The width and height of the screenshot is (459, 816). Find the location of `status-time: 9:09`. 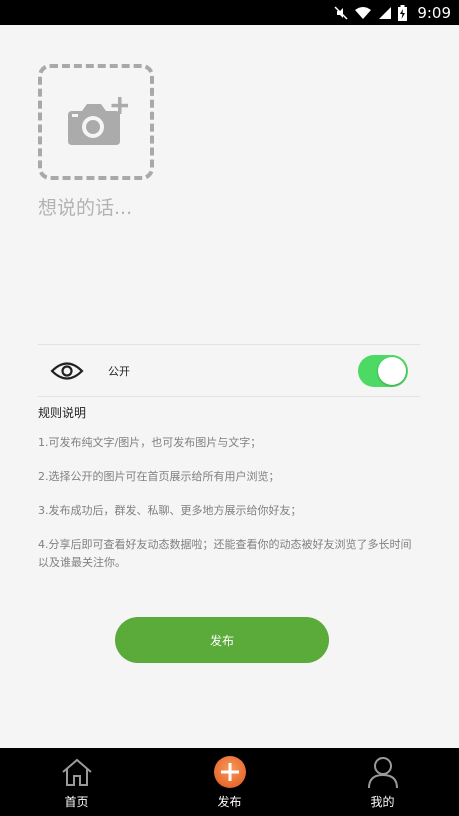

status-time: 9:09 is located at coordinates (434, 12).